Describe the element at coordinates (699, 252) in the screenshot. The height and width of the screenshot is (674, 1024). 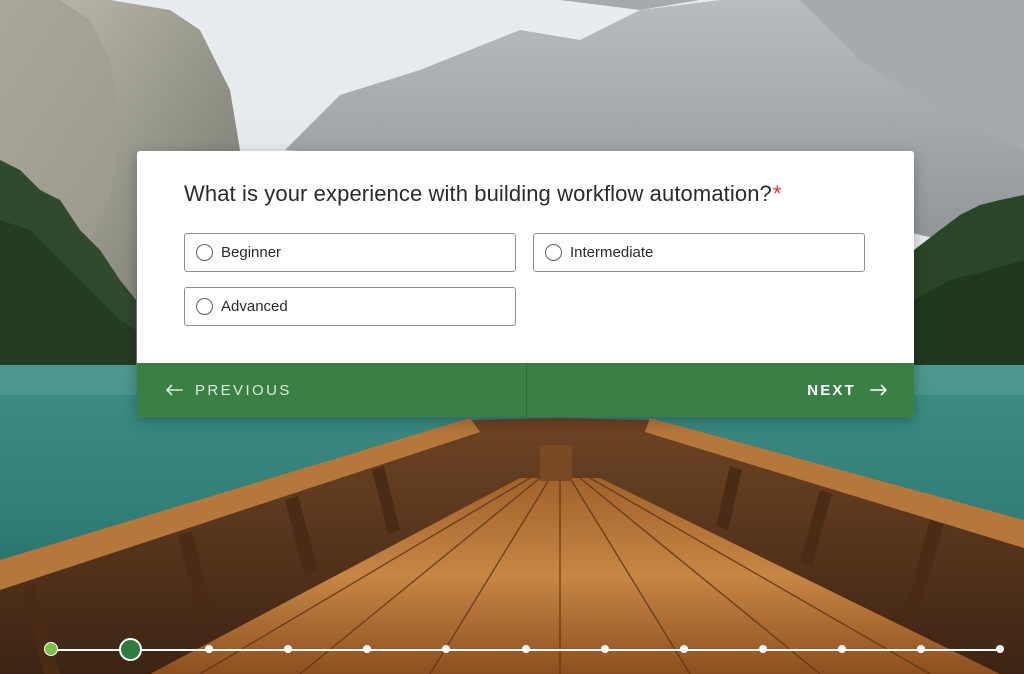
I see `option-intermediate: Intermediate` at that location.